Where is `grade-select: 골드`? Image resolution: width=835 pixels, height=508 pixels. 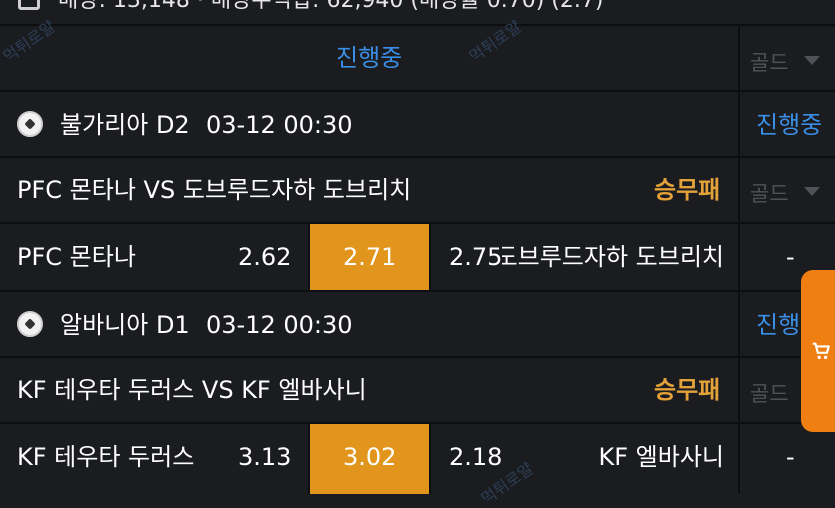 grade-select: 골드 is located at coordinates (787, 190).